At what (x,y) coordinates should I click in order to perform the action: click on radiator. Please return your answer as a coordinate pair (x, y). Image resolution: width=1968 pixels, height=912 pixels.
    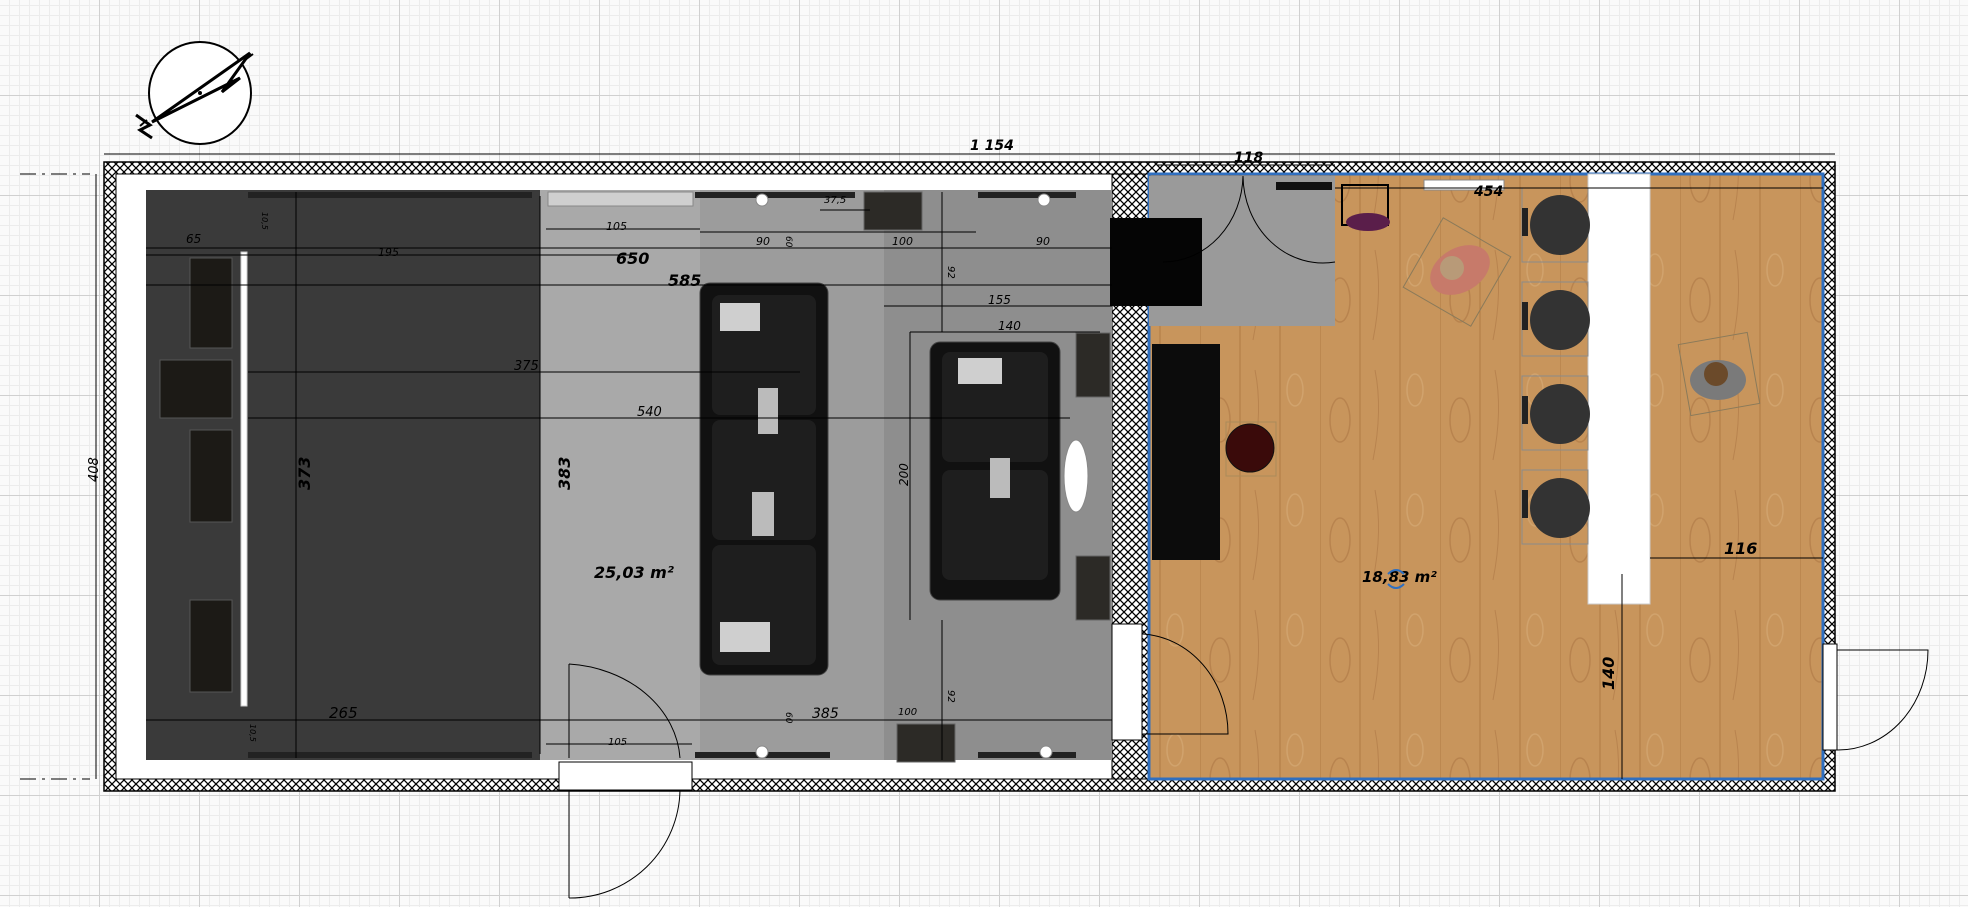
    Looking at the image, I should click on (620, 199).